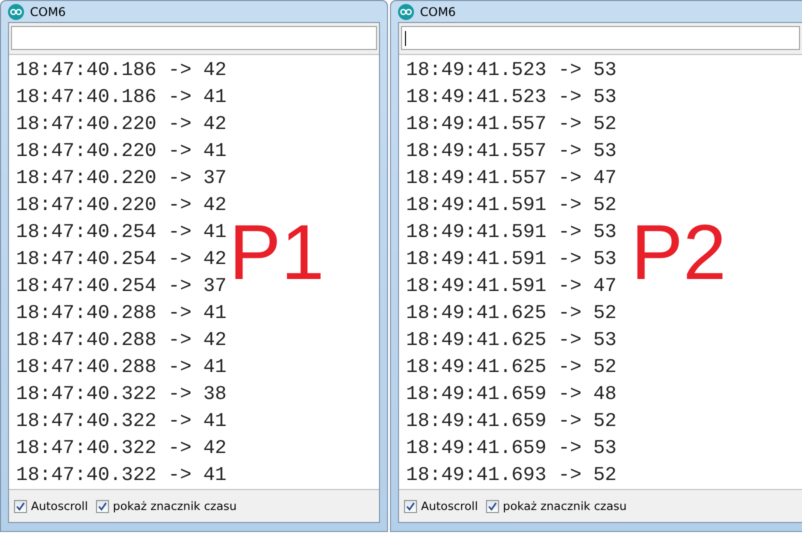  I want to click on output-line: 18:47:40.288 -> 42, so click(121, 340).